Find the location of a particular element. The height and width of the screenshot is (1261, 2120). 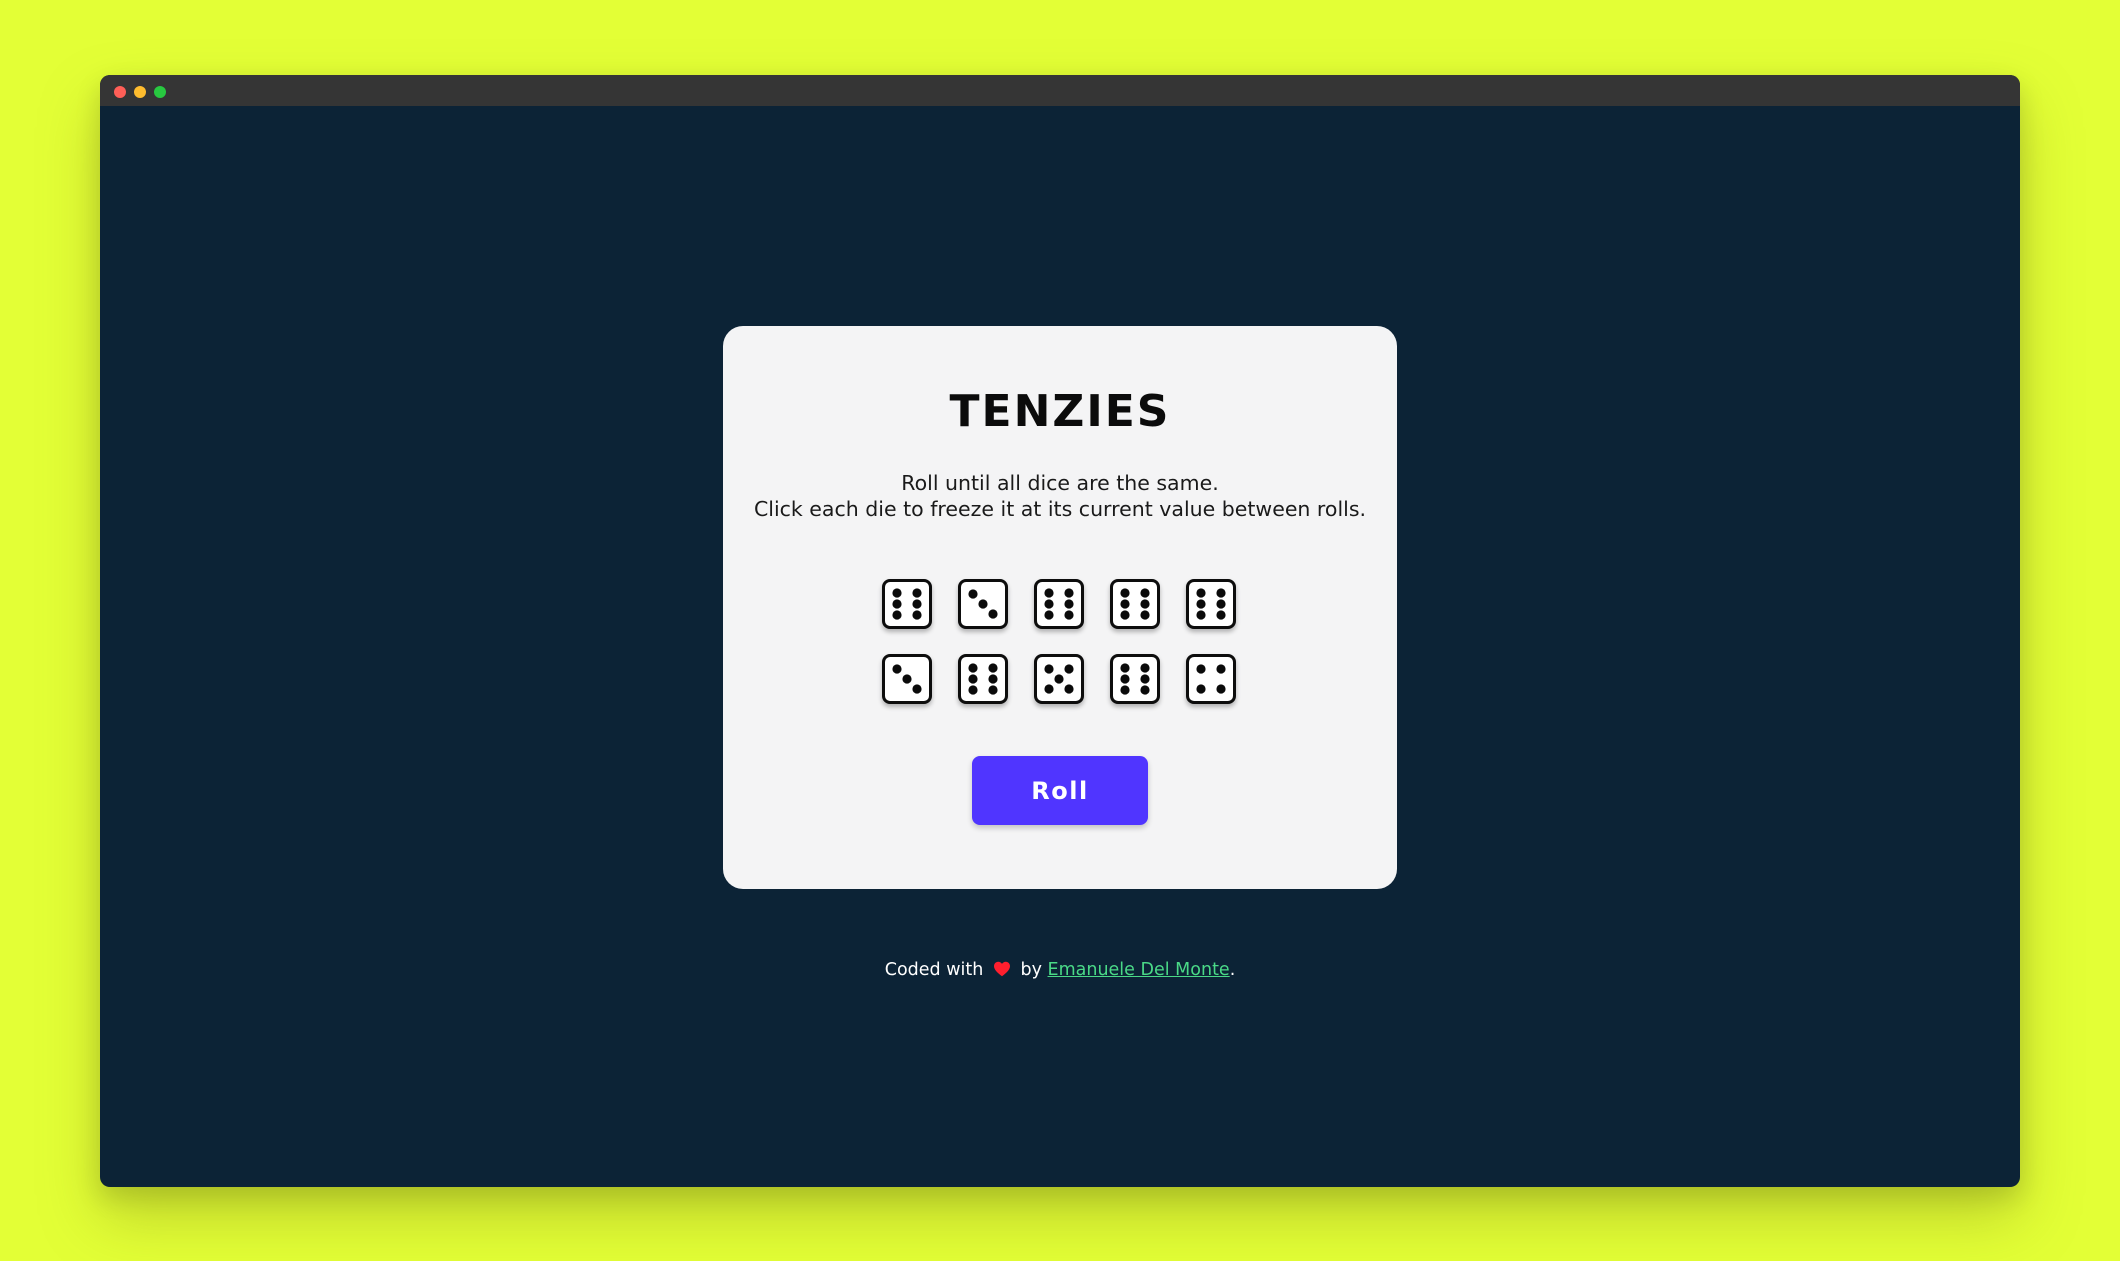

footer: Coded with by Emanuele Del Monte. is located at coordinates (1060, 971).